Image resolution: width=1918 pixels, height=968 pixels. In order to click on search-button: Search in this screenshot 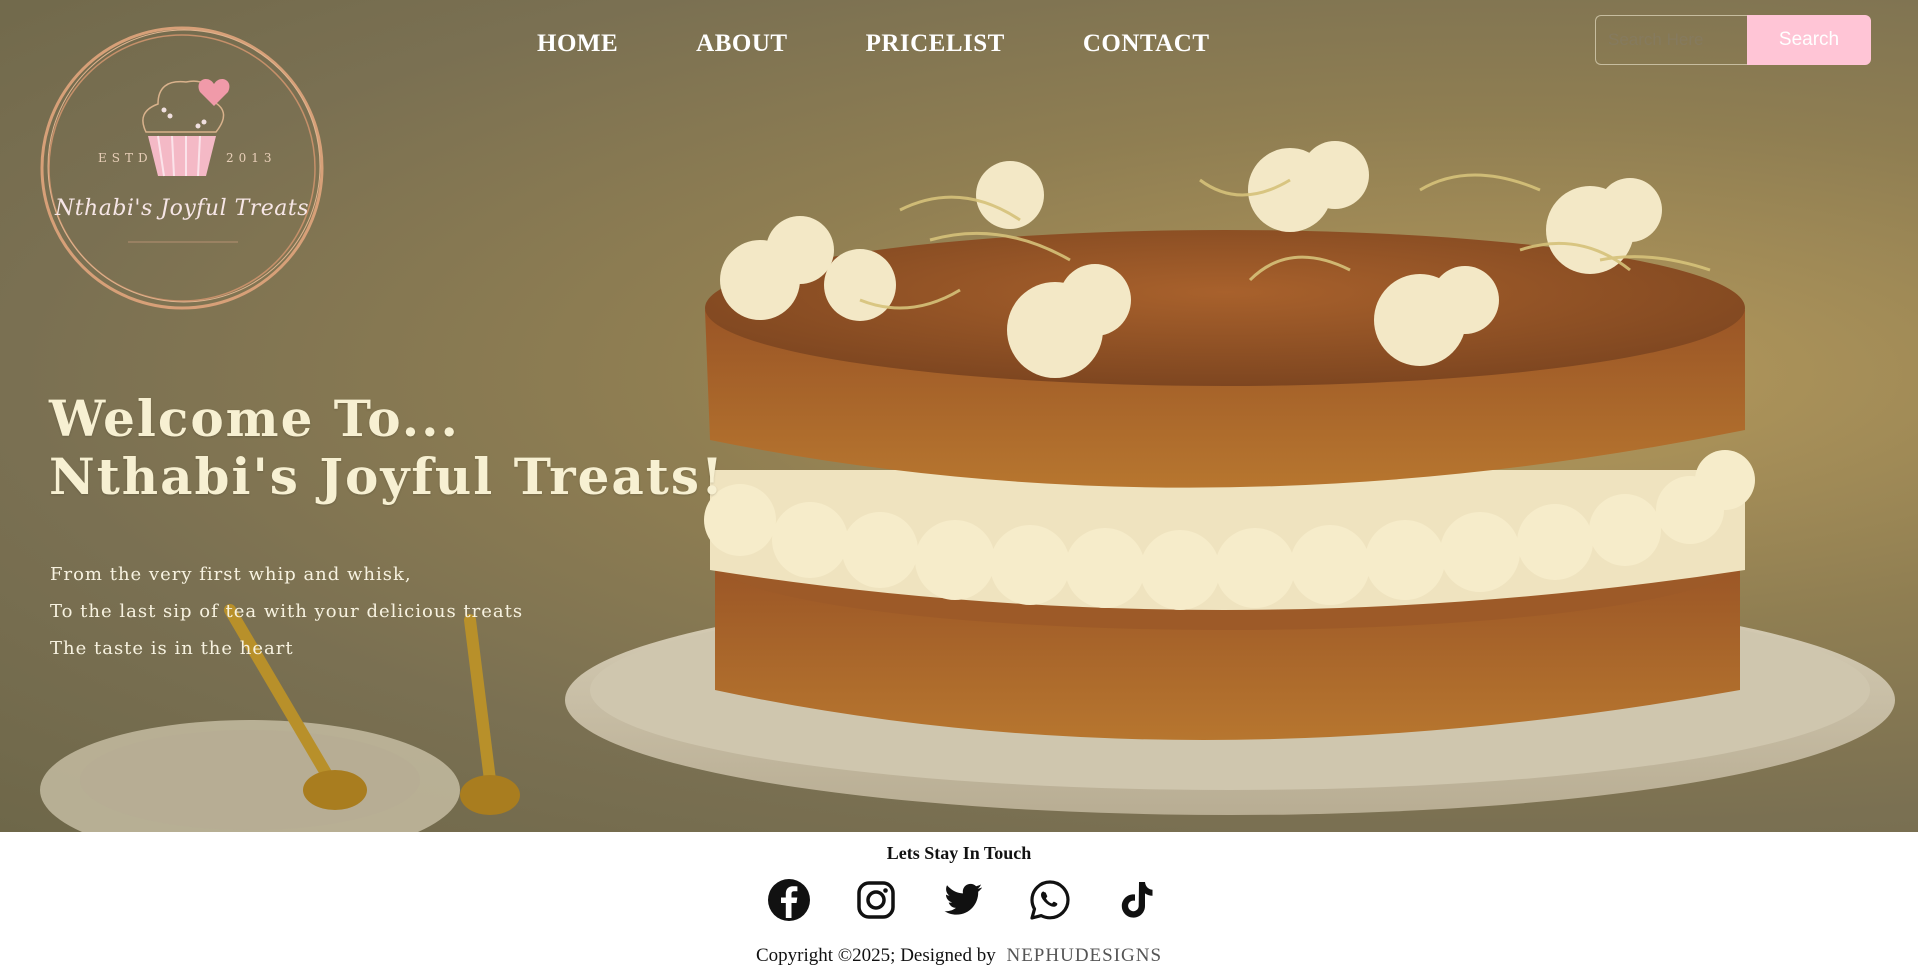, I will do `click(1809, 40)`.